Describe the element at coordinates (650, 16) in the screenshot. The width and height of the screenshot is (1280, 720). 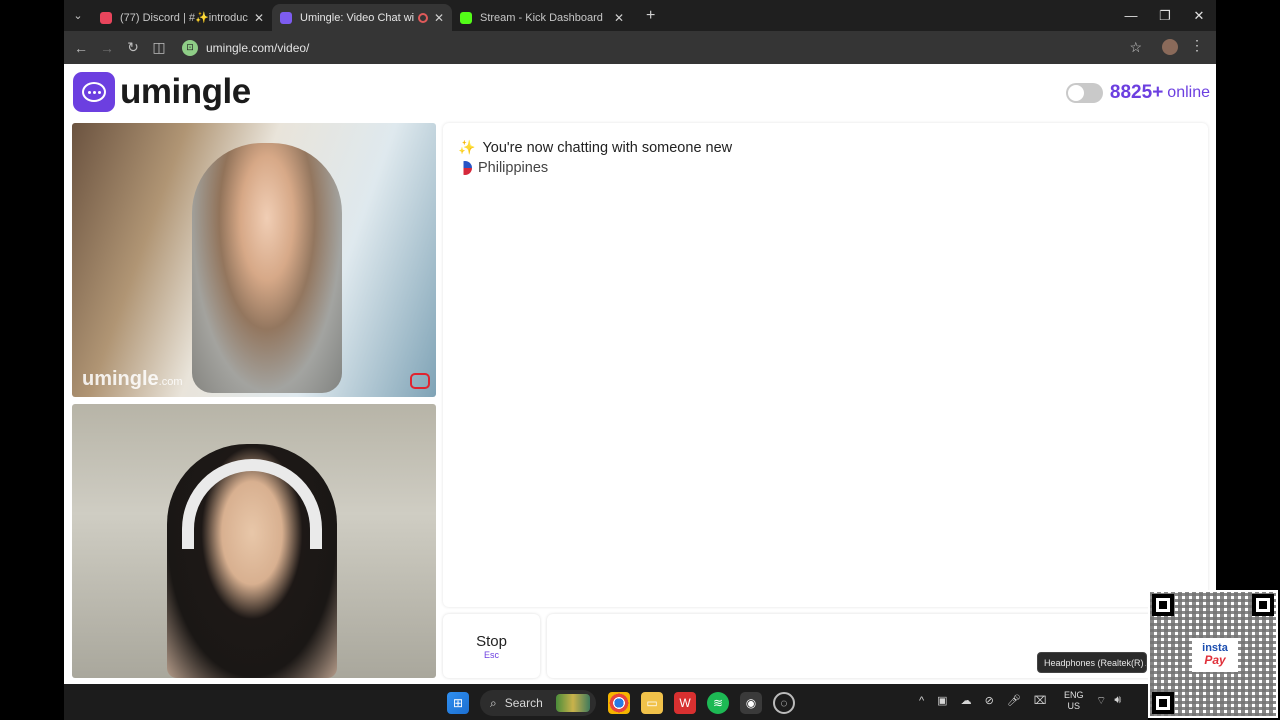
I see `new-tab-plus-icon: +` at that location.